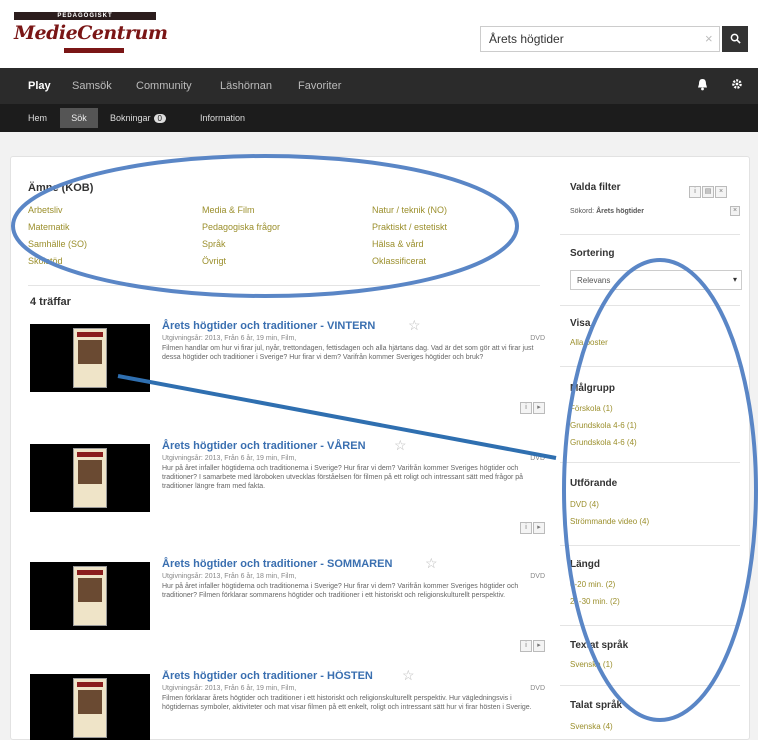 The image size is (758, 740). Describe the element at coordinates (319, 86) in the screenshot. I see `nav-favoriter: Favoriter` at that location.